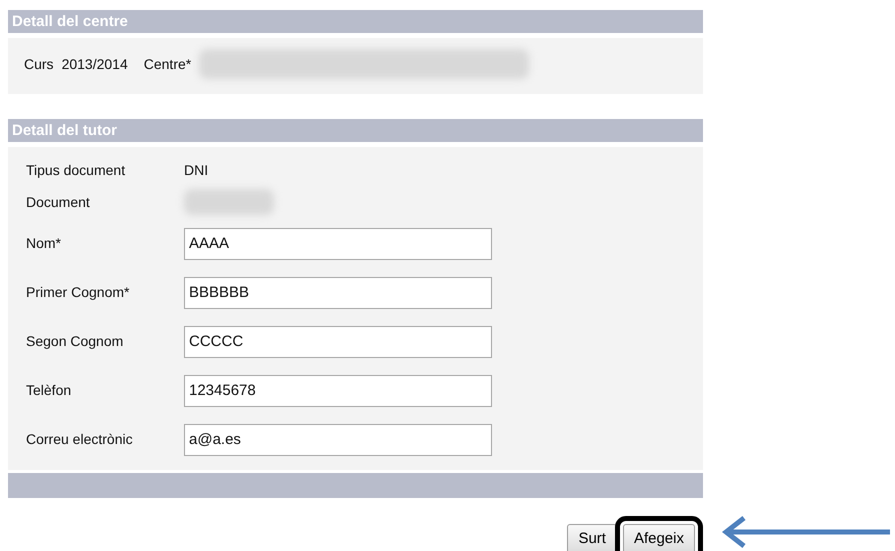 This screenshot has width=895, height=551. I want to click on field-label: Telèfon, so click(49, 390).